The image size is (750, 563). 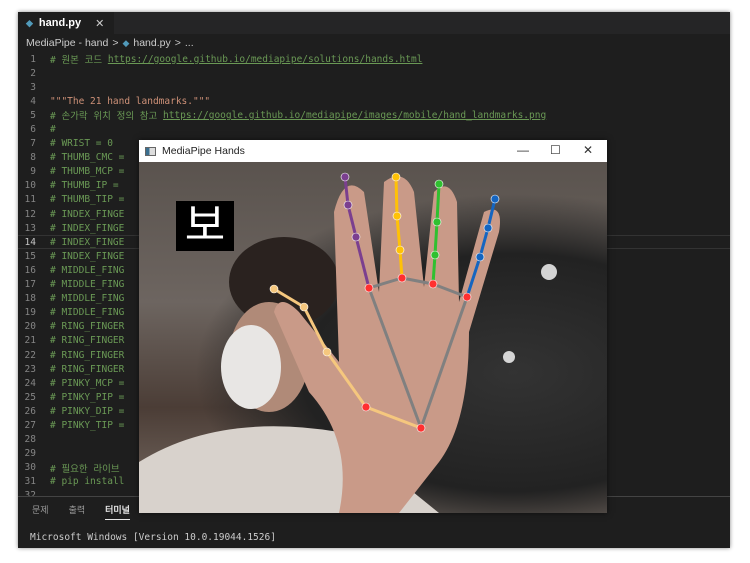 I want to click on line-number: 7, so click(x=33, y=144).